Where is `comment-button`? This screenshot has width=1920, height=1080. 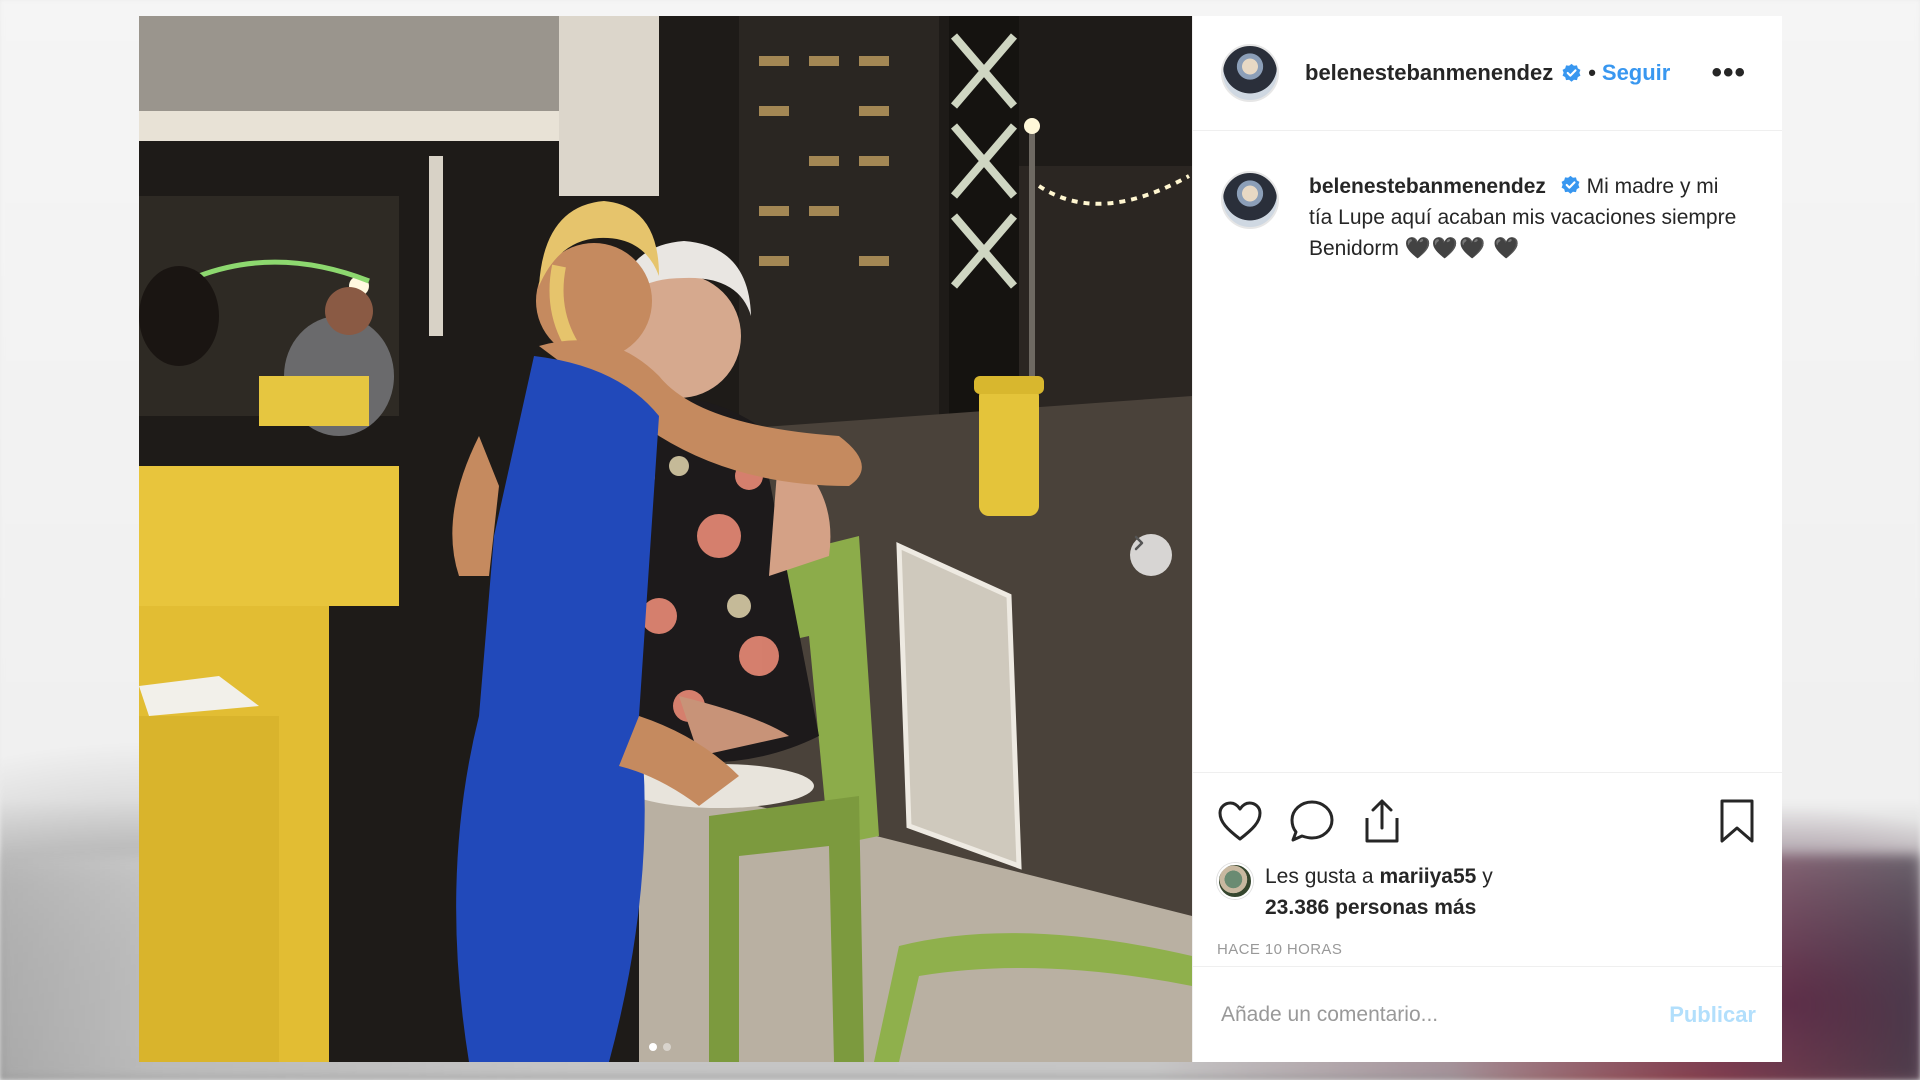 comment-button is located at coordinates (1312, 821).